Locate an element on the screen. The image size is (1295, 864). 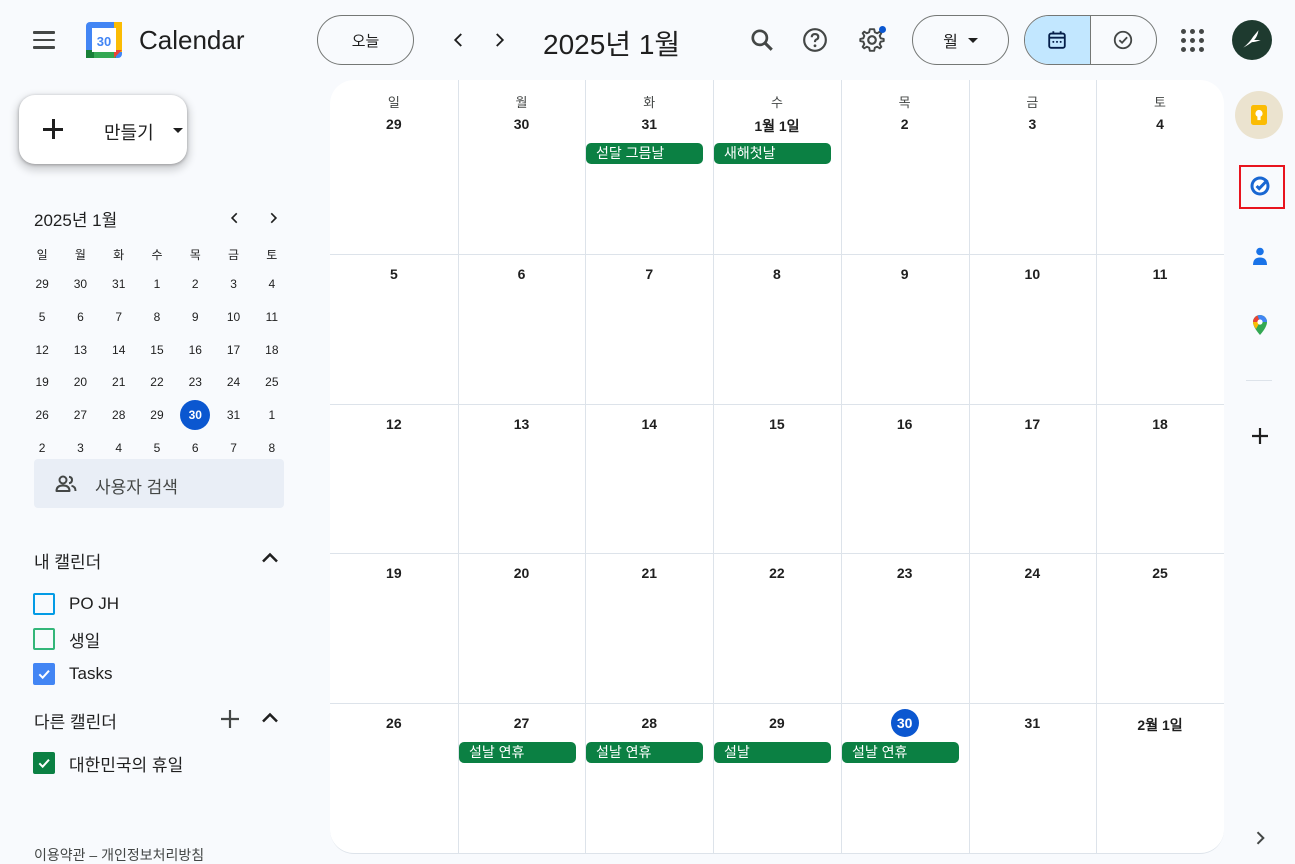
mini-day: 19 is located at coordinates (42, 382).